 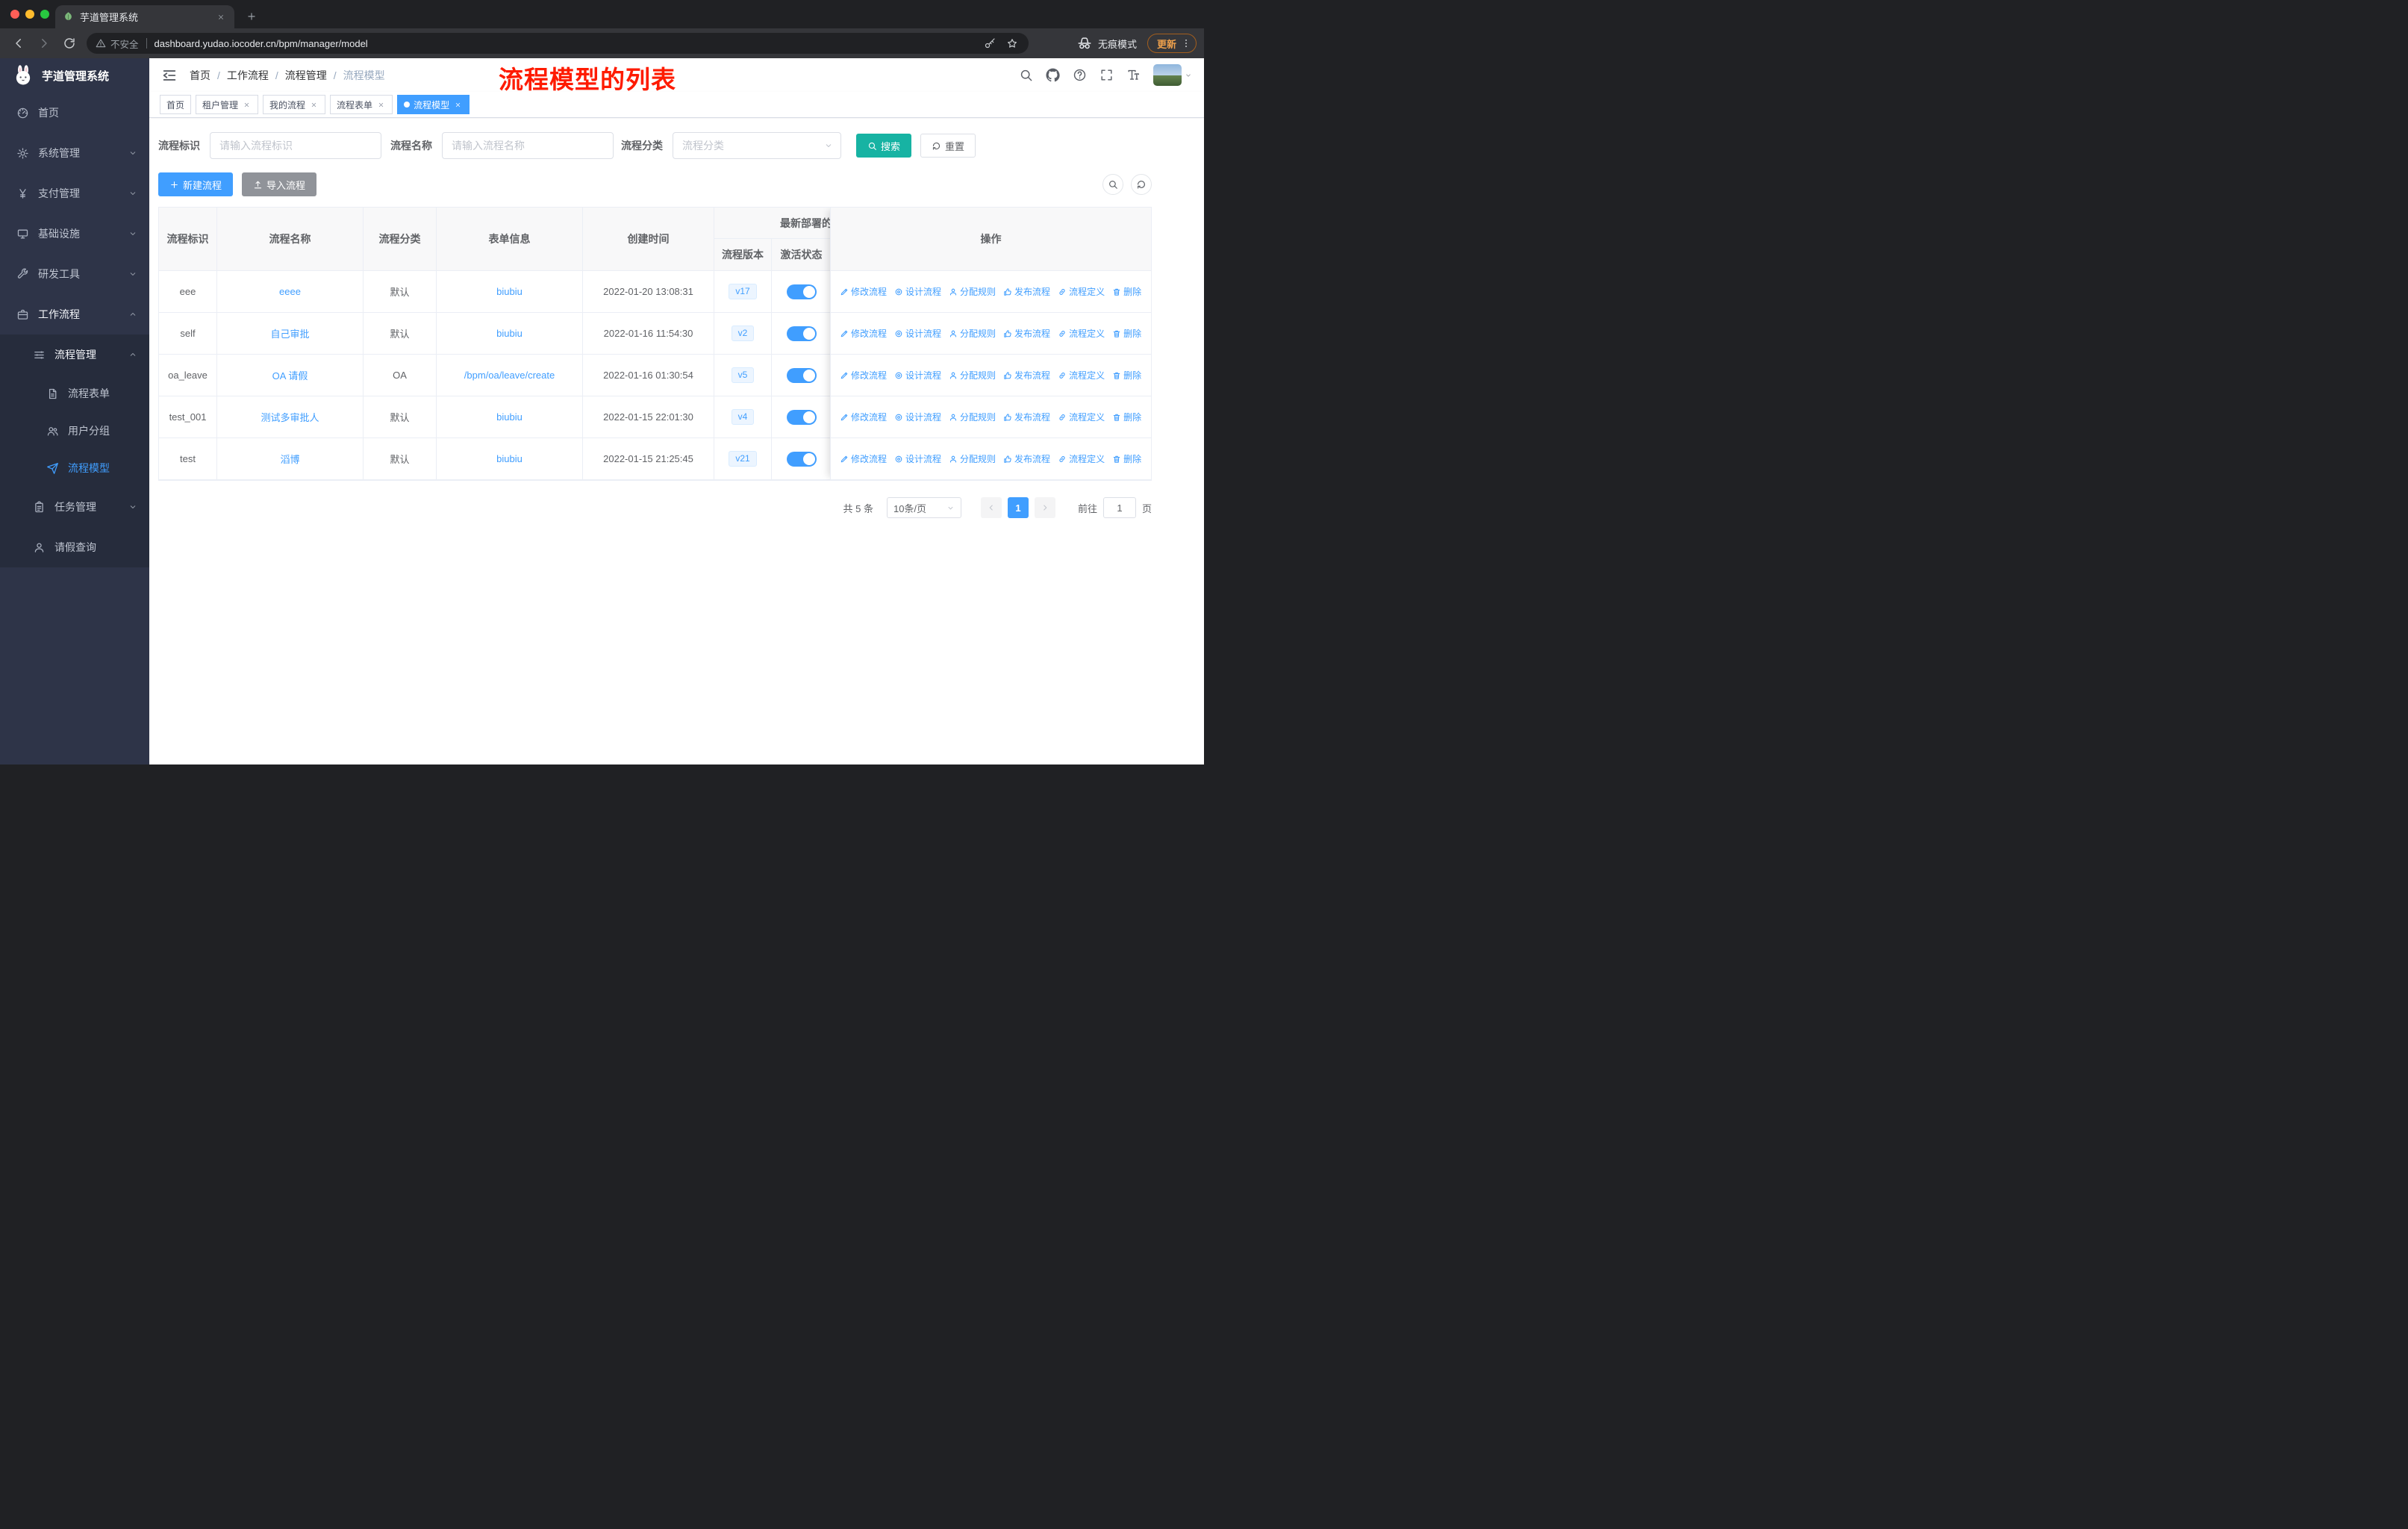 What do you see at coordinates (528, 145) in the screenshot?
I see `process-name-input` at bounding box center [528, 145].